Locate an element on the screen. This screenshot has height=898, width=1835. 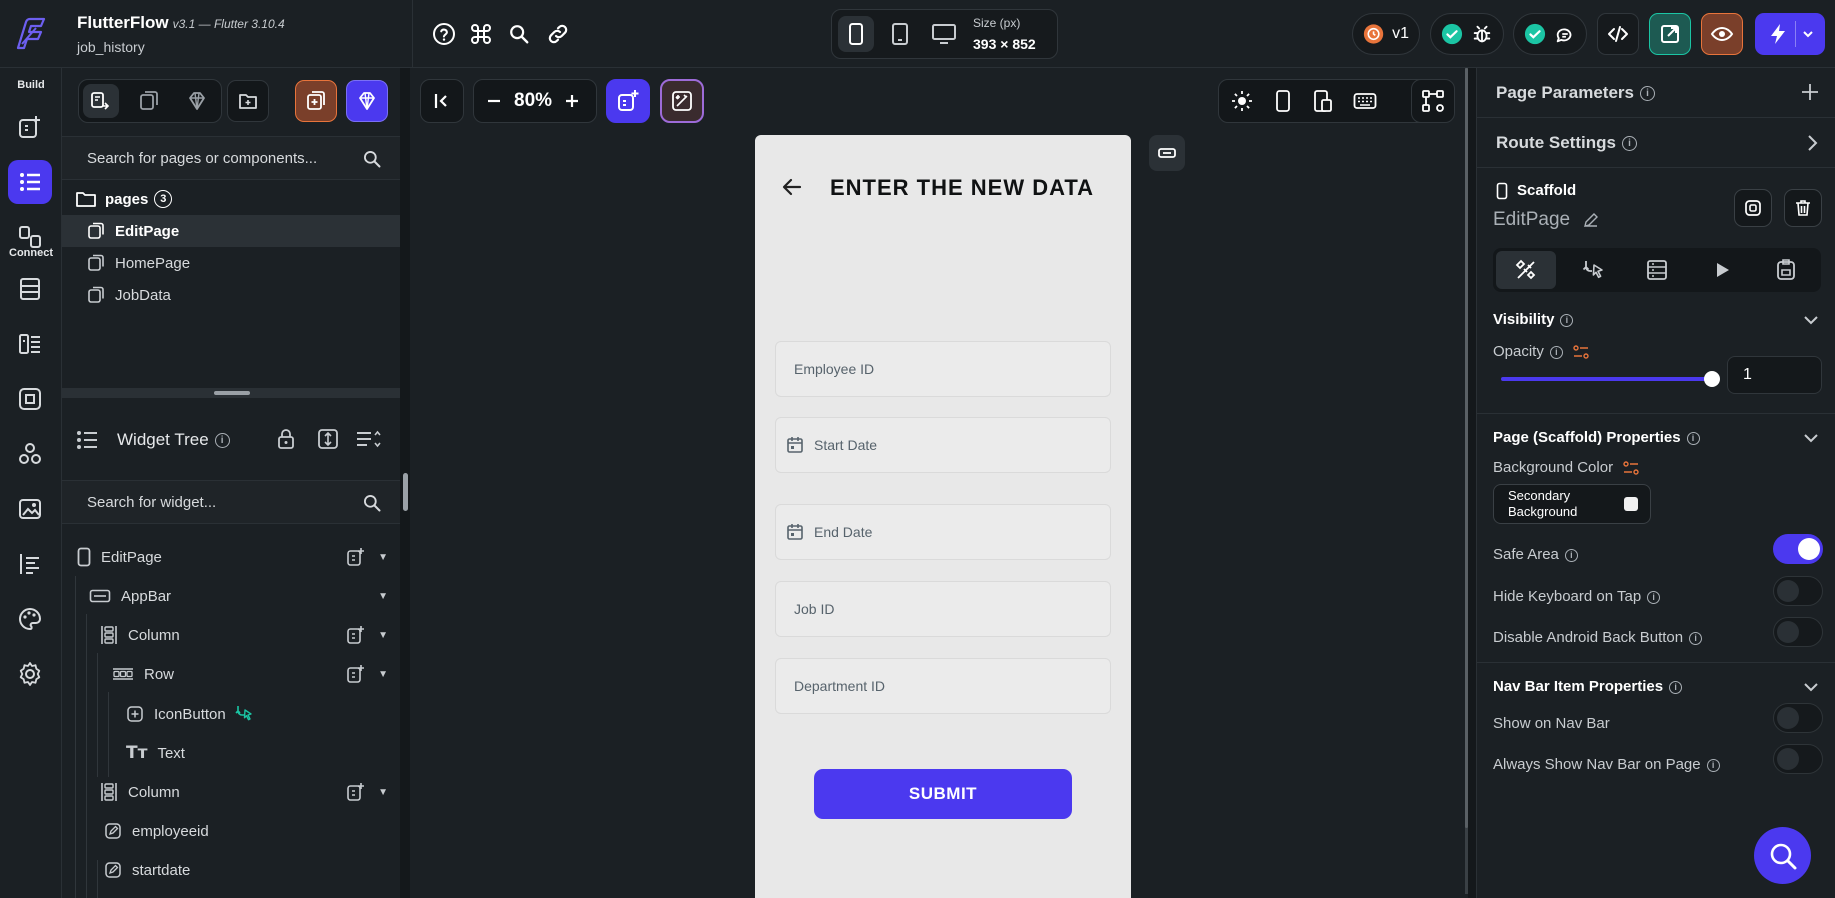
add-page-button is located at coordinates (316, 101).